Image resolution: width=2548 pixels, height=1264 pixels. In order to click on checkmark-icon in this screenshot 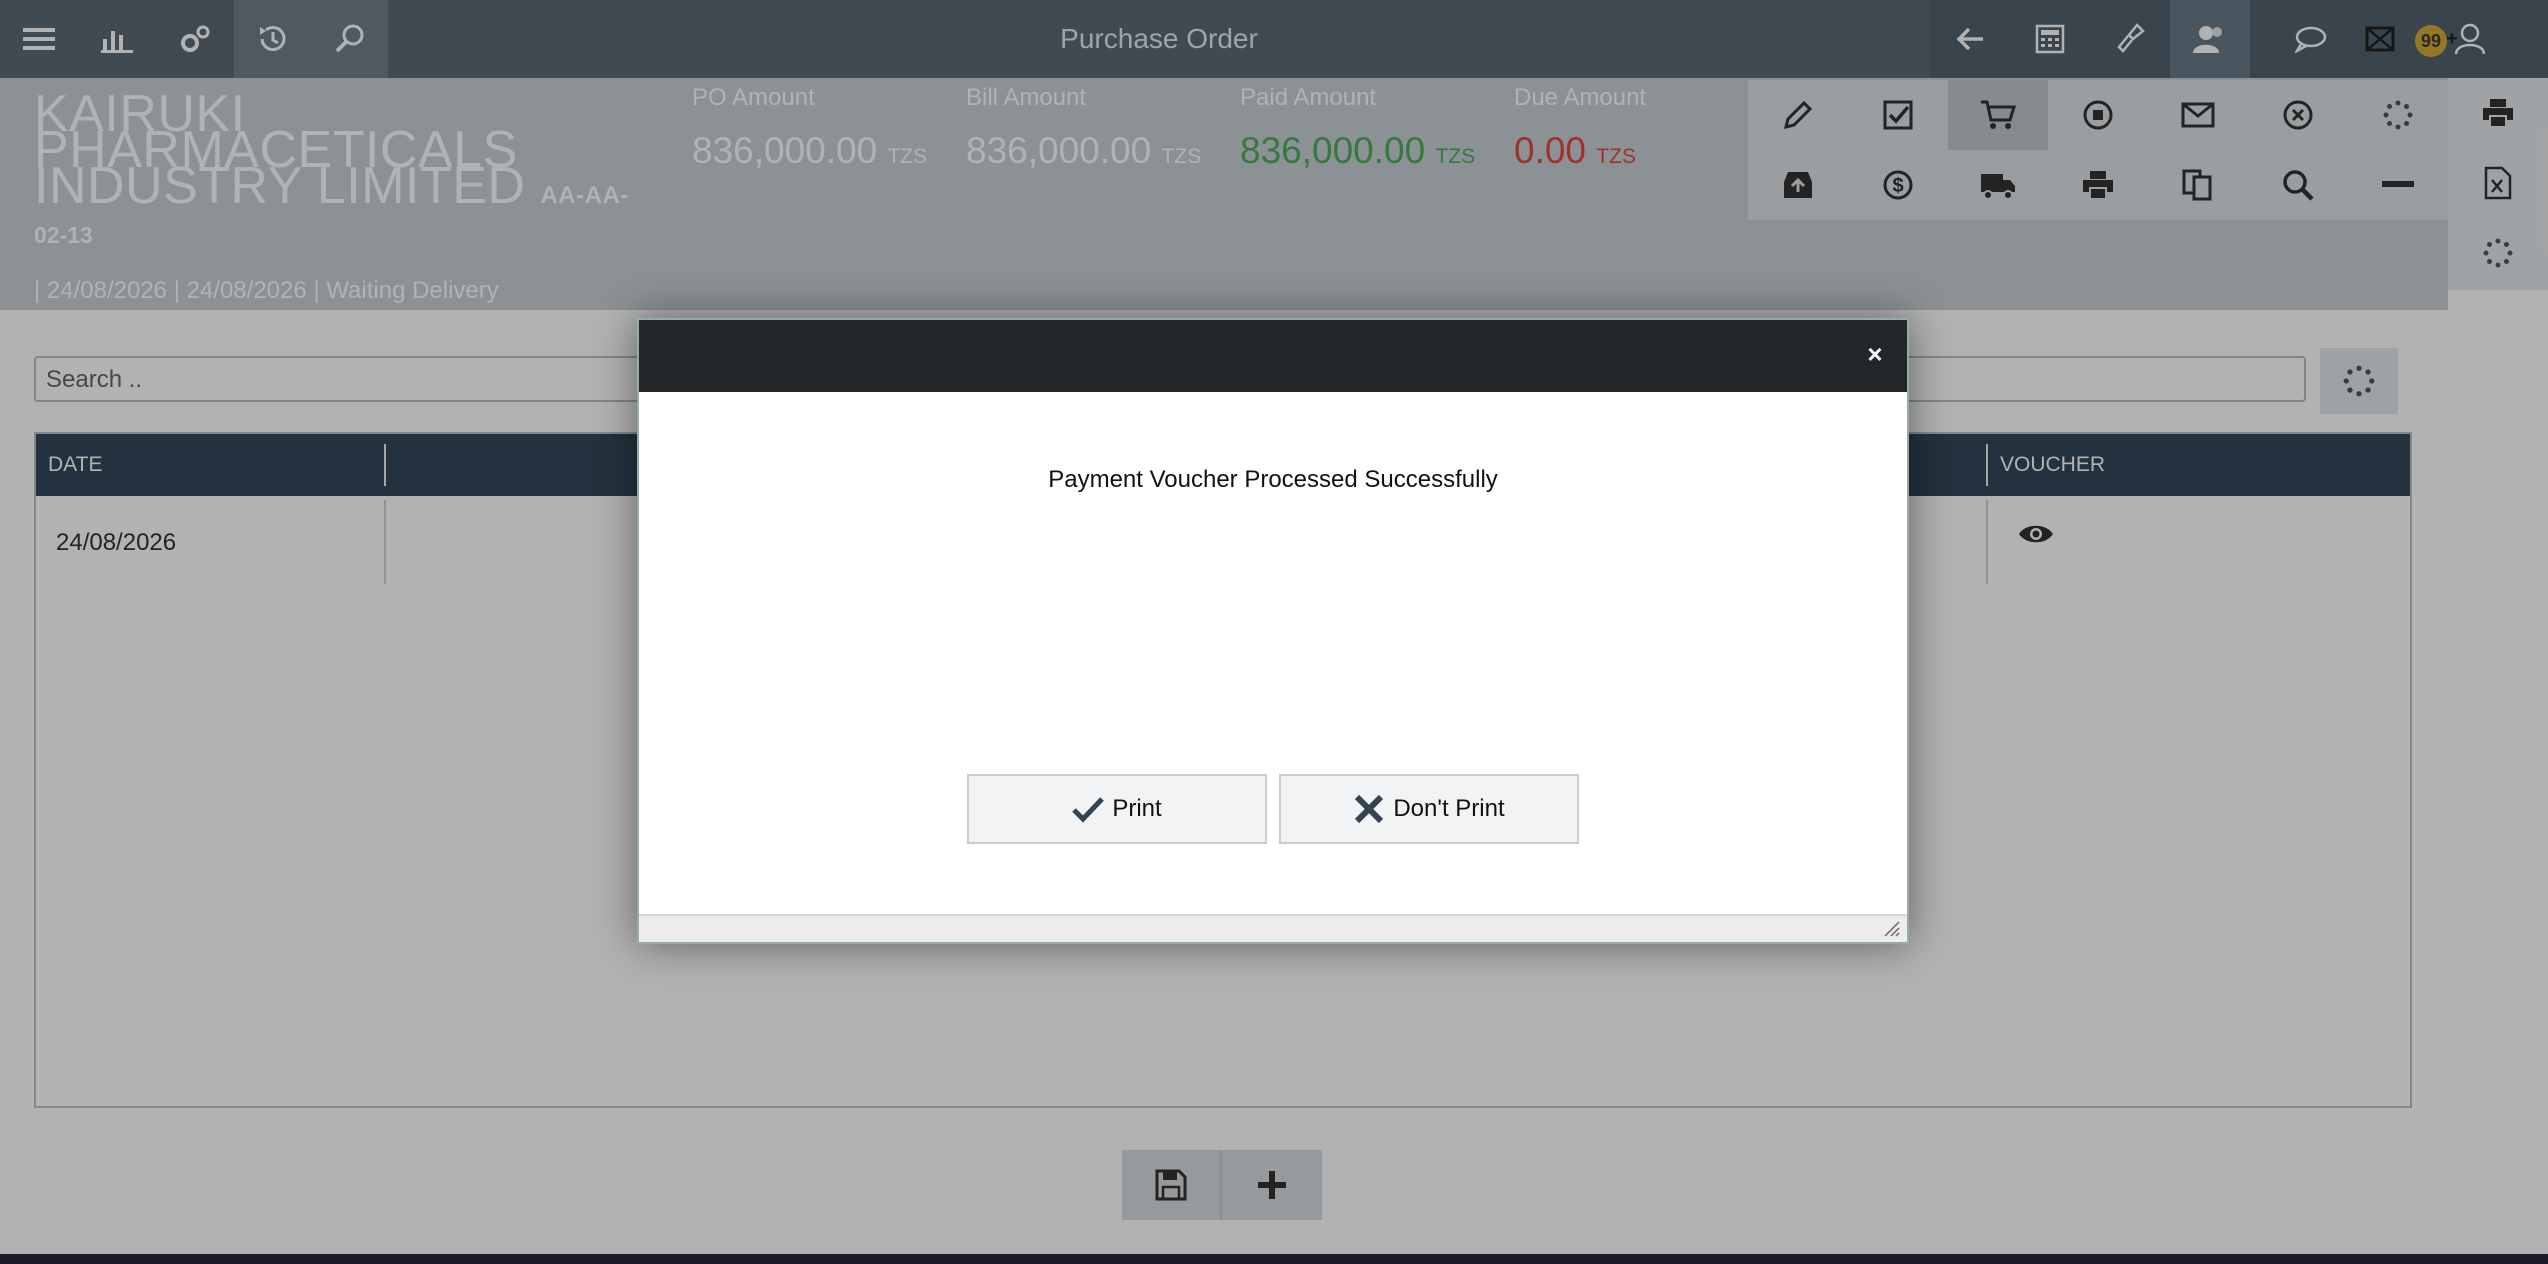, I will do `click(1088, 810)`.